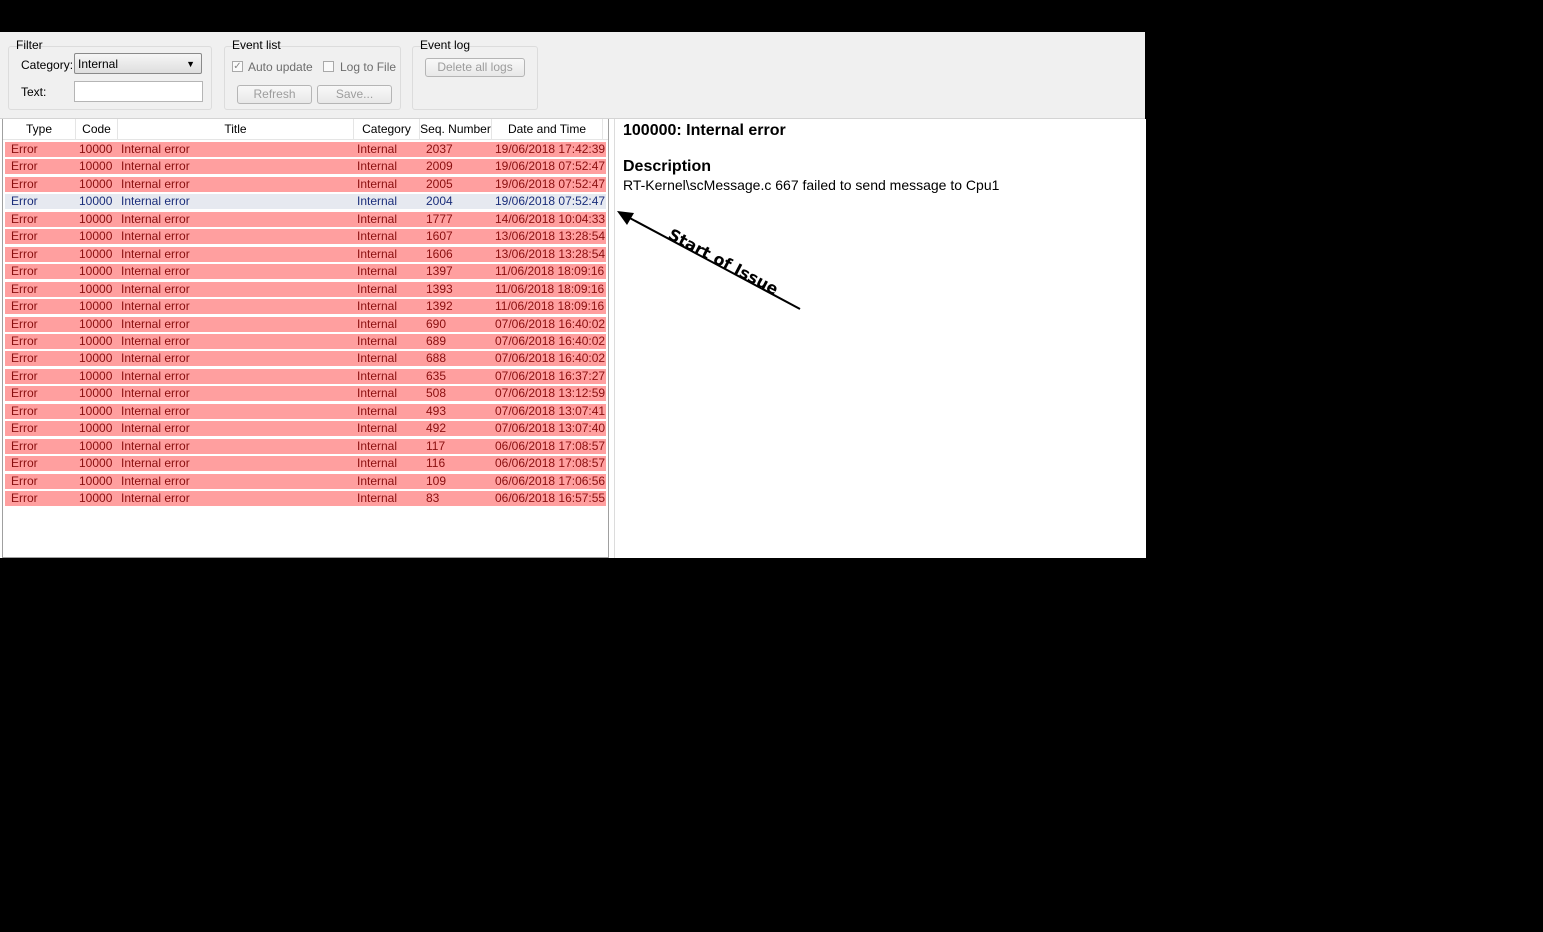 Image resolution: width=1543 pixels, height=932 pixels. I want to click on column-header-seq-number: Seq. Number, so click(456, 129).